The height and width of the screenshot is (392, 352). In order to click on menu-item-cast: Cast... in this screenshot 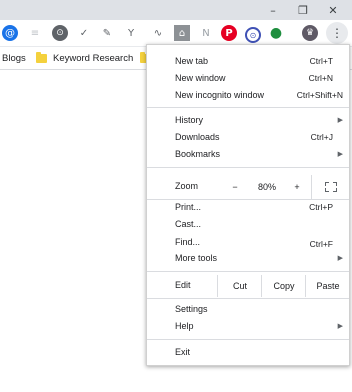, I will do `click(248, 224)`.